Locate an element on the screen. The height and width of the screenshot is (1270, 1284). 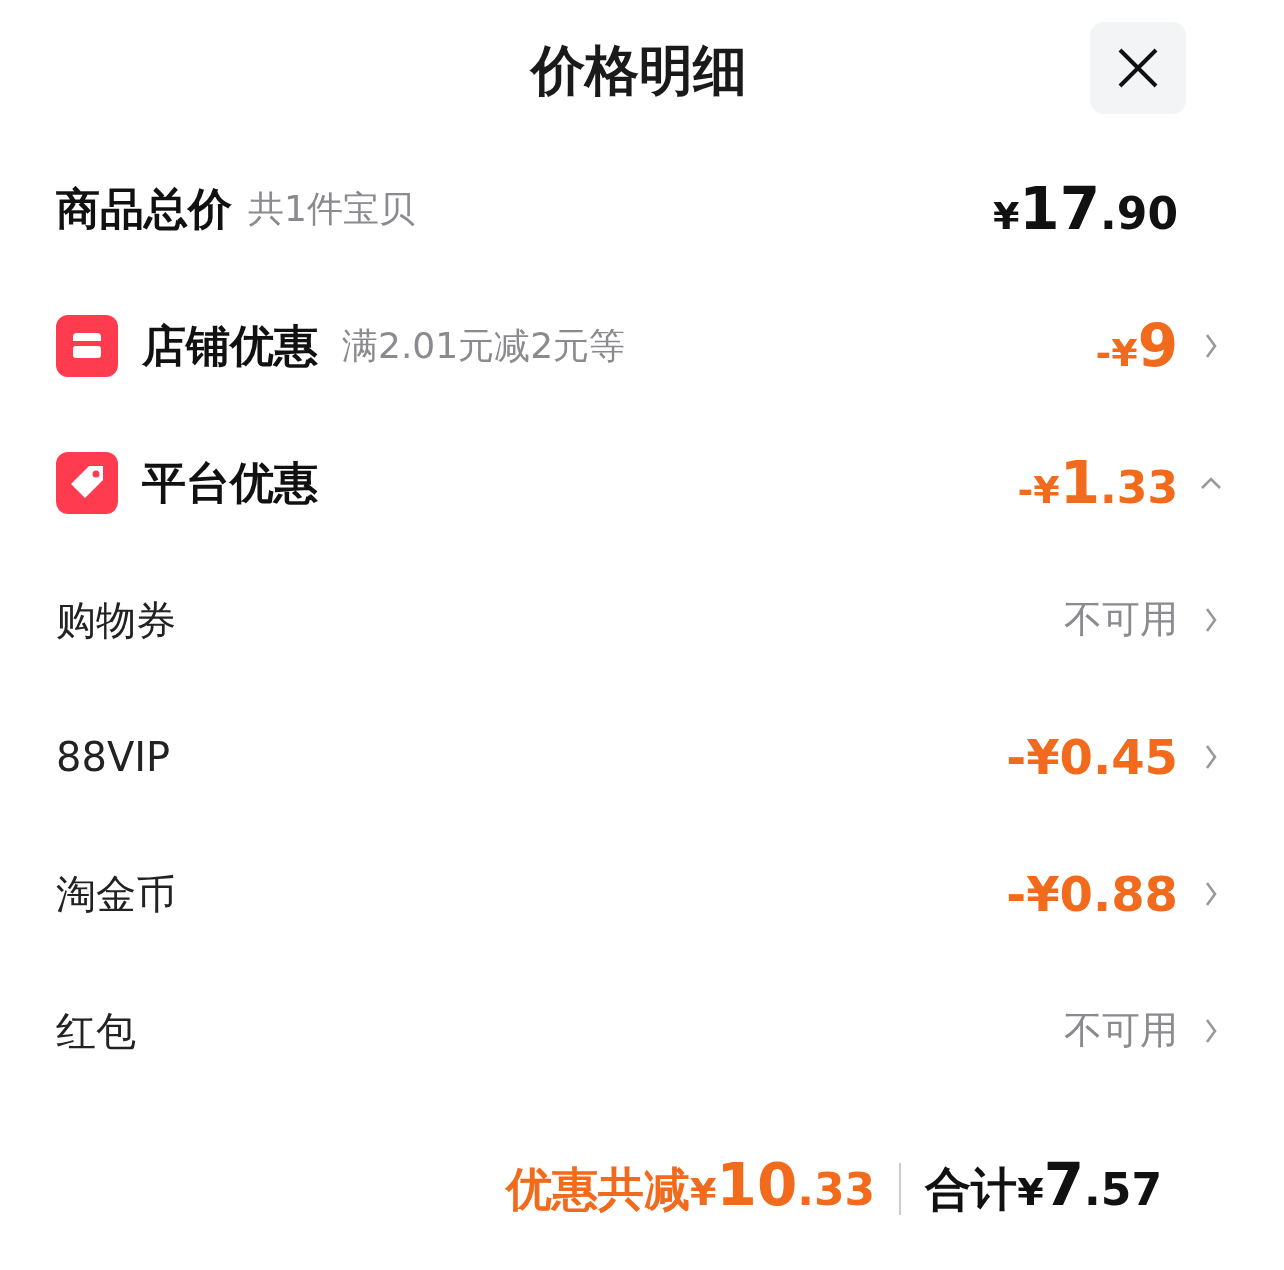
discount-item-label: 淘金币 is located at coordinates (116, 894).